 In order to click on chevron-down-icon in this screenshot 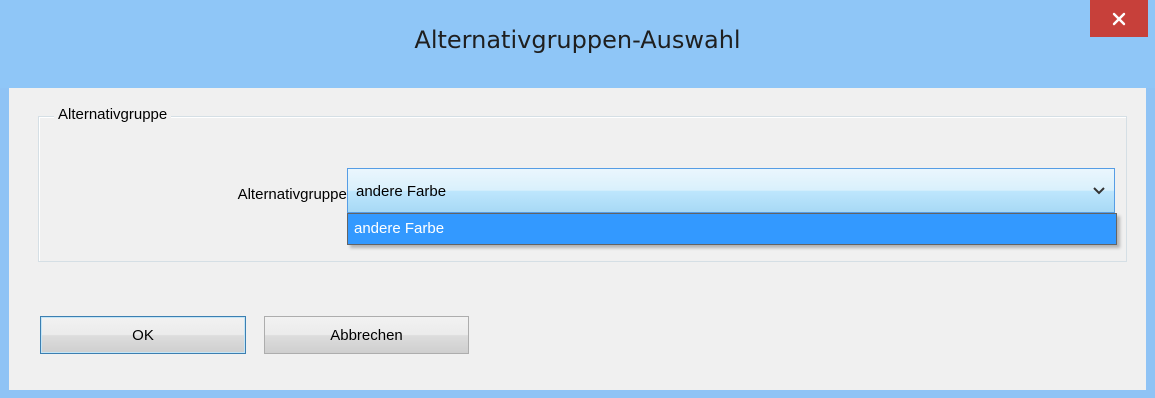, I will do `click(1099, 191)`.